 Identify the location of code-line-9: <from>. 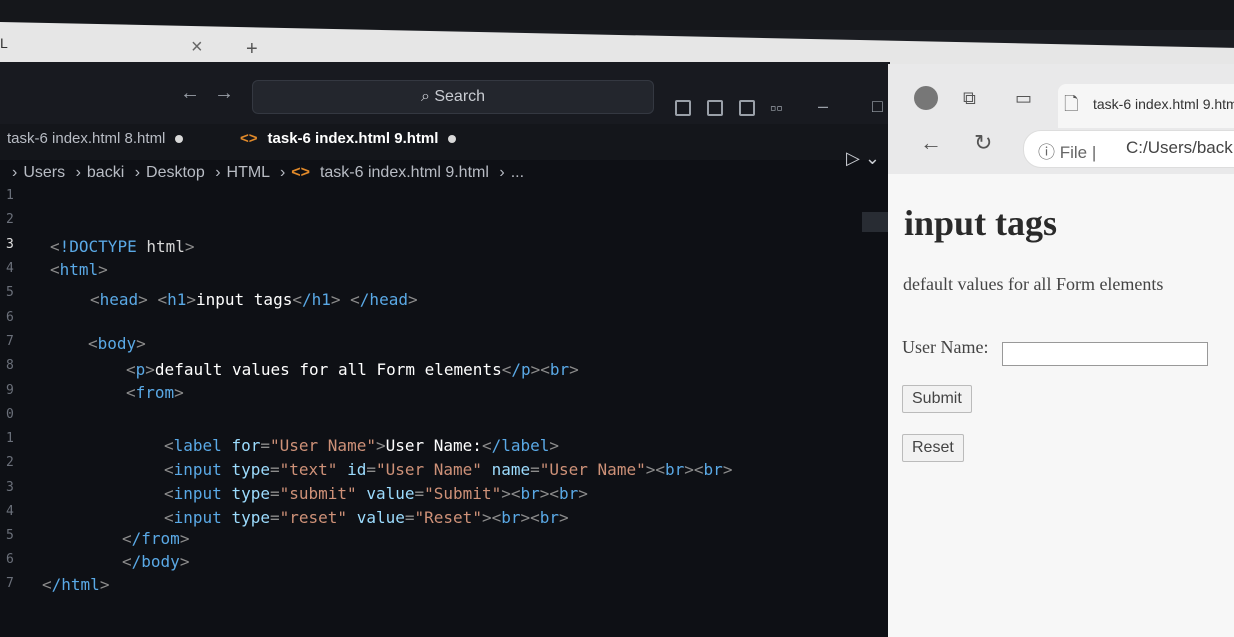
(155, 392).